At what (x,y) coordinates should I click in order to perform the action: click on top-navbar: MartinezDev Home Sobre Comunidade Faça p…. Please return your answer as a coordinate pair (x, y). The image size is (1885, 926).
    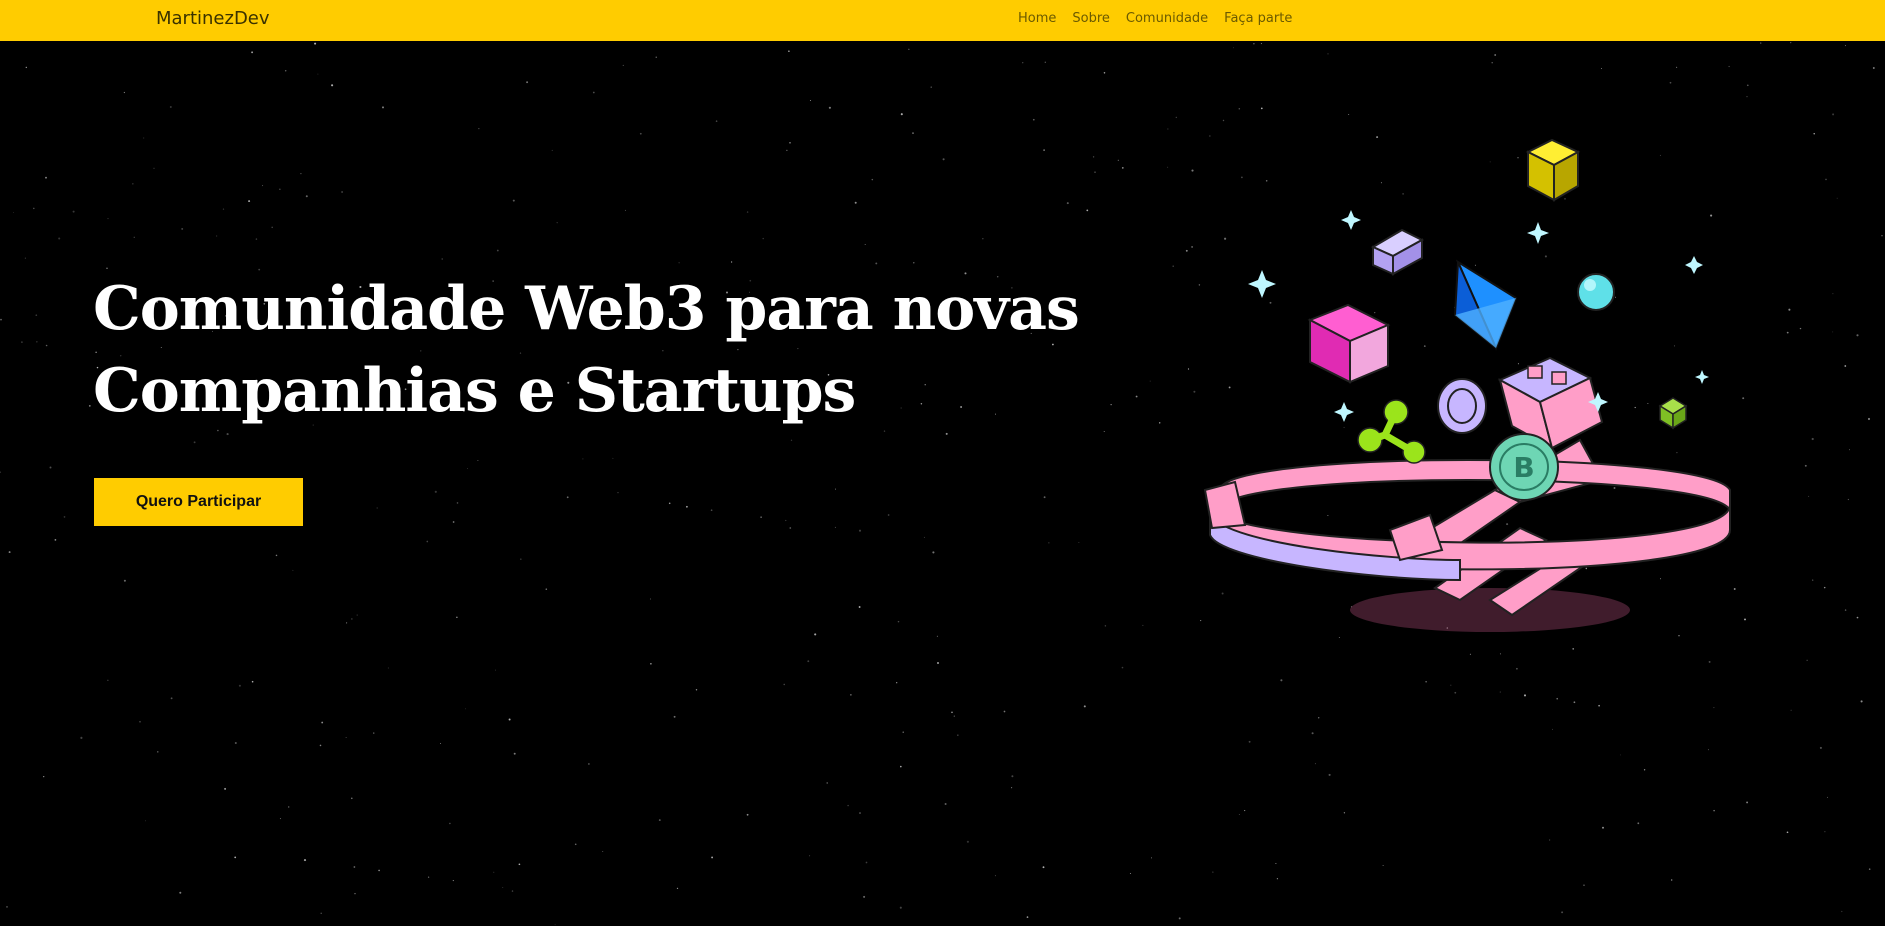
    Looking at the image, I should click on (942, 20).